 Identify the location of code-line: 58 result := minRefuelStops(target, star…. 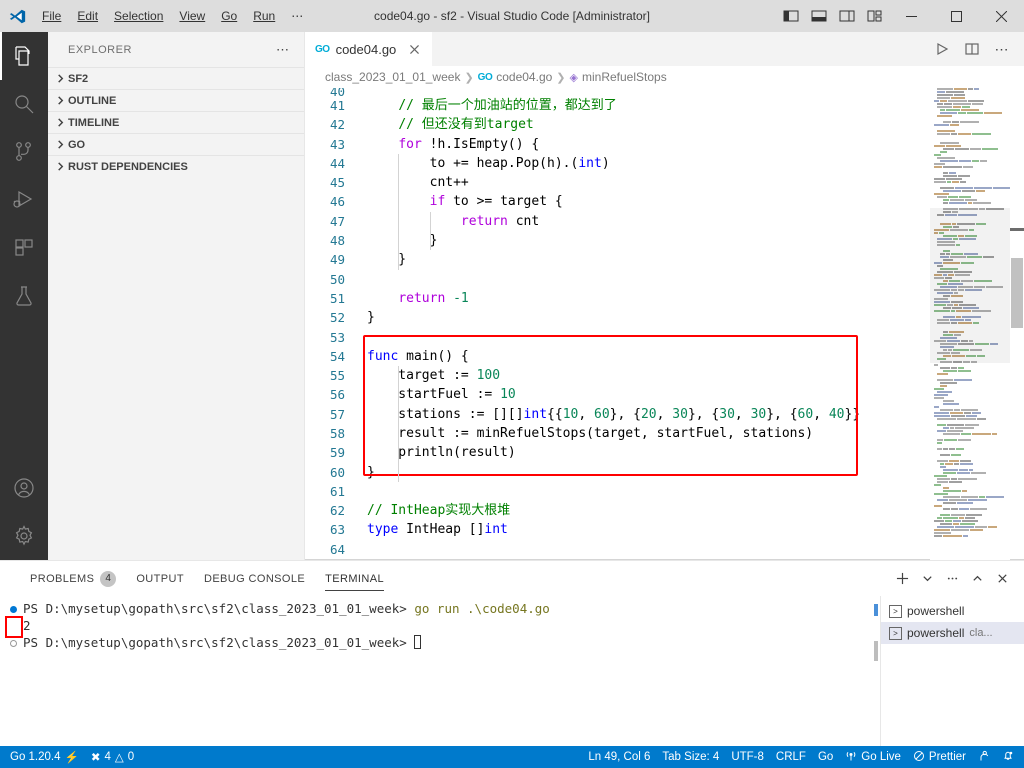
(664, 433).